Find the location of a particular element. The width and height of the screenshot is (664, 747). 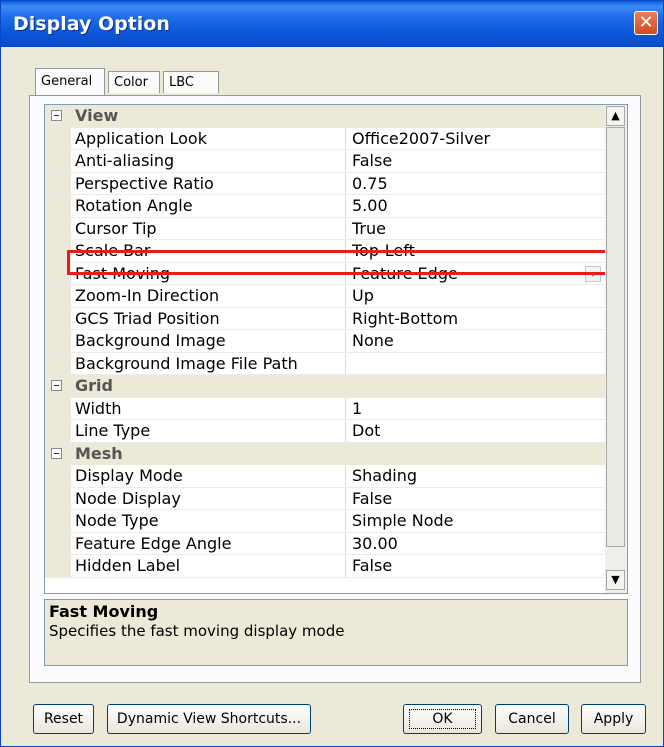

category-view: View is located at coordinates (325, 116).